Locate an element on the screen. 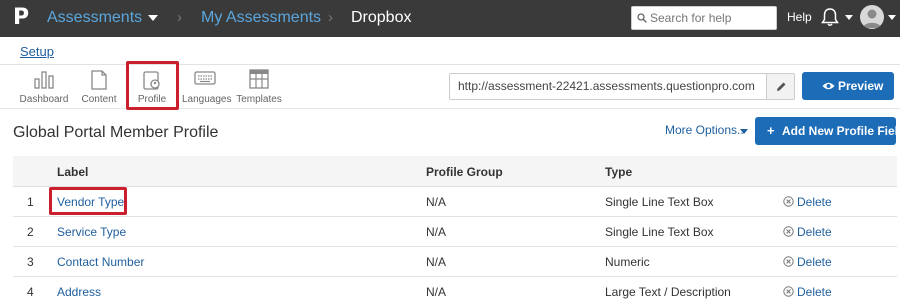  app-menu-caret-icon is located at coordinates (153, 18).